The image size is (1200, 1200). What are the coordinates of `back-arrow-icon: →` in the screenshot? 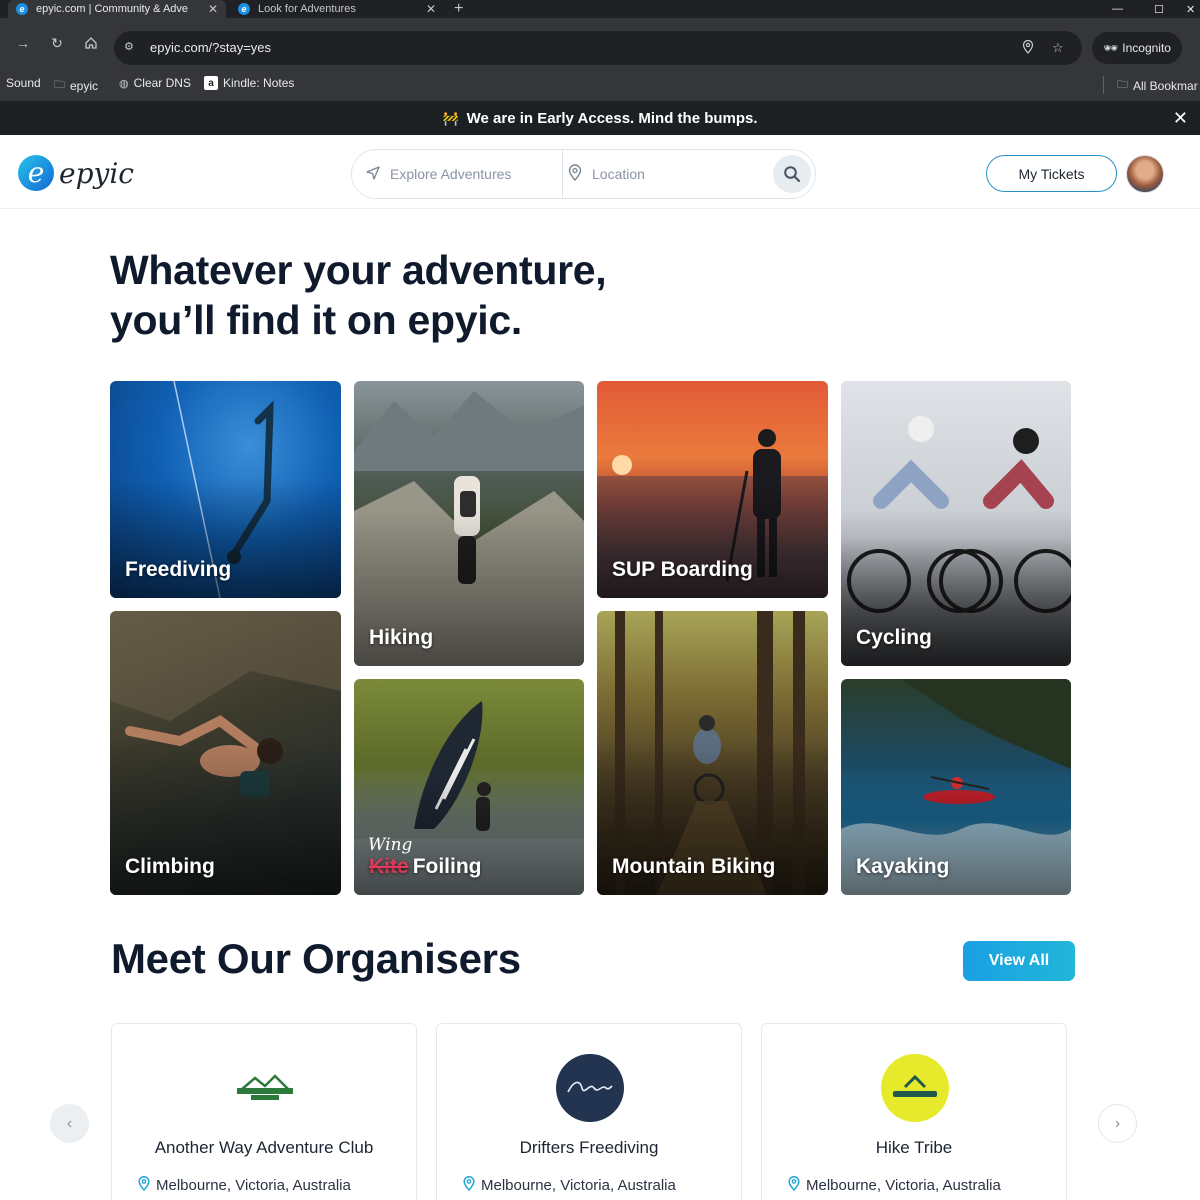 It's located at (23, 43).